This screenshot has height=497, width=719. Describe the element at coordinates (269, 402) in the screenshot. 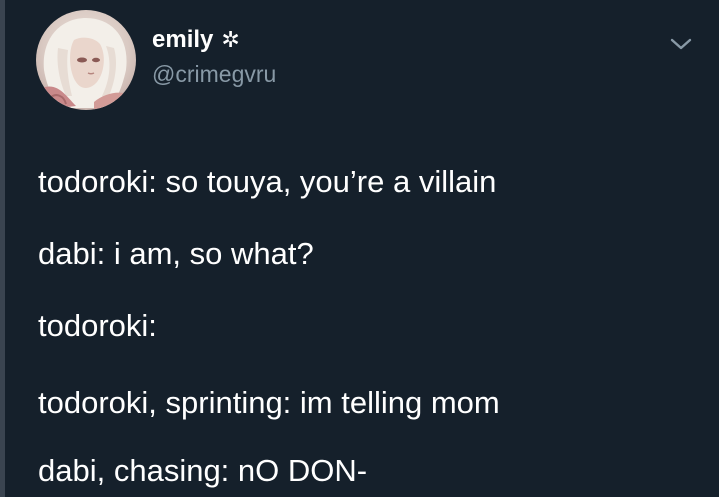

I see `tweet-text-line: todoroki, sprinting: im telling mom` at that location.